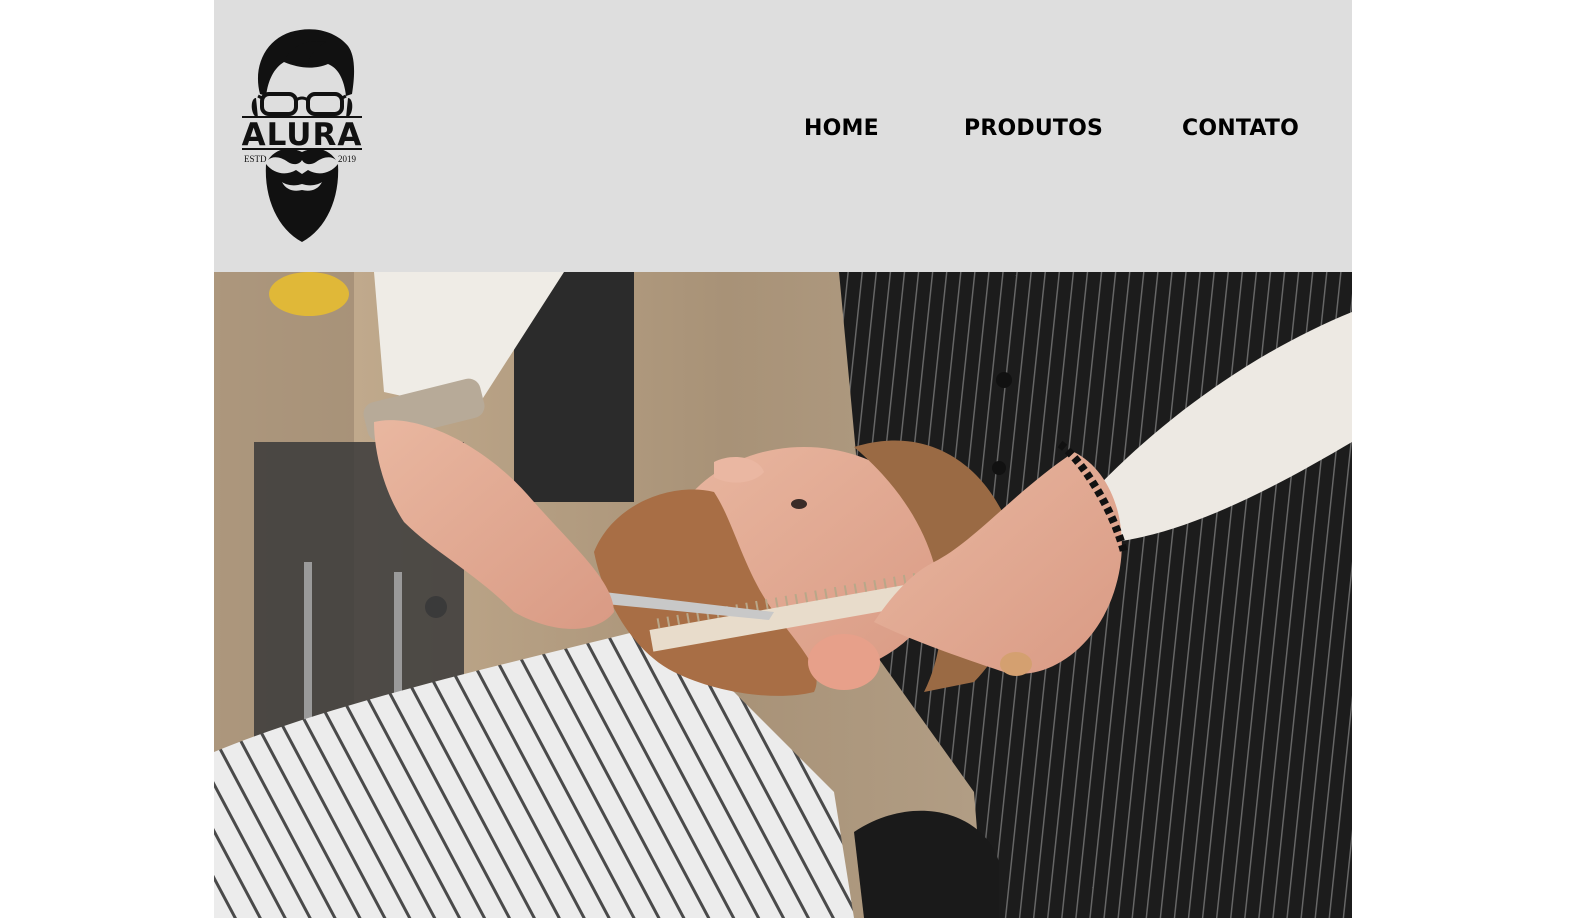  I want to click on nav-home-link: HOME, so click(841, 128).